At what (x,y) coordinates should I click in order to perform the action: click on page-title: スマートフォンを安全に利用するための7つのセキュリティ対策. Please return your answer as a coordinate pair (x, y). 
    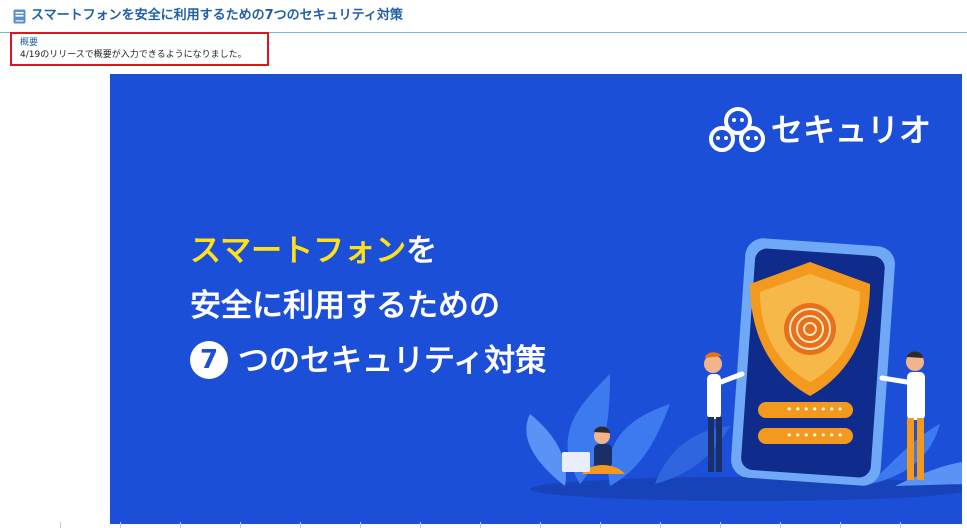
    Looking at the image, I should click on (217, 15).